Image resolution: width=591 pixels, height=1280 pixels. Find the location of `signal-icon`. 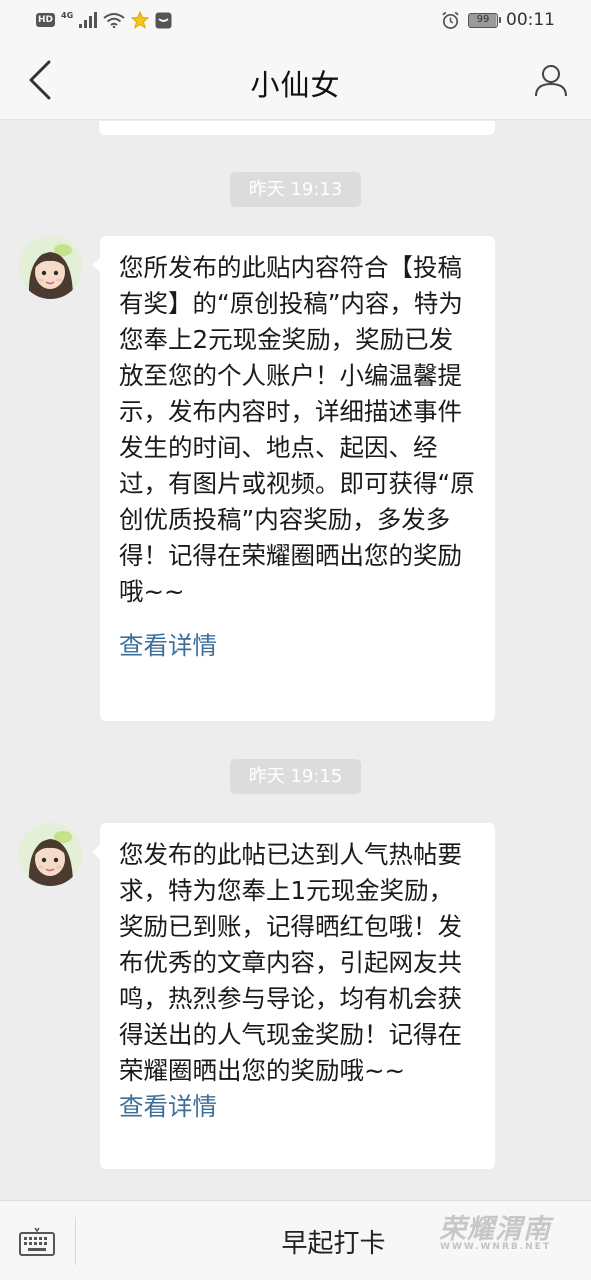

signal-icon is located at coordinates (88, 20).